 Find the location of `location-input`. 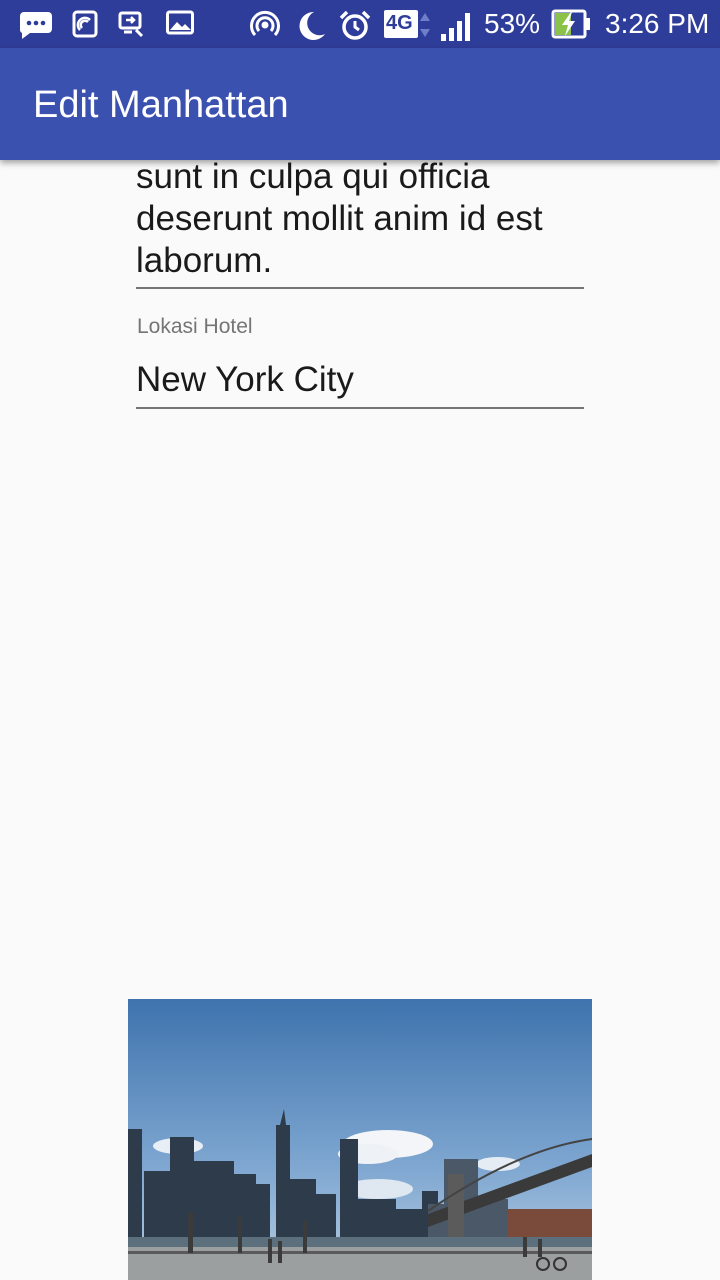

location-input is located at coordinates (360, 380).